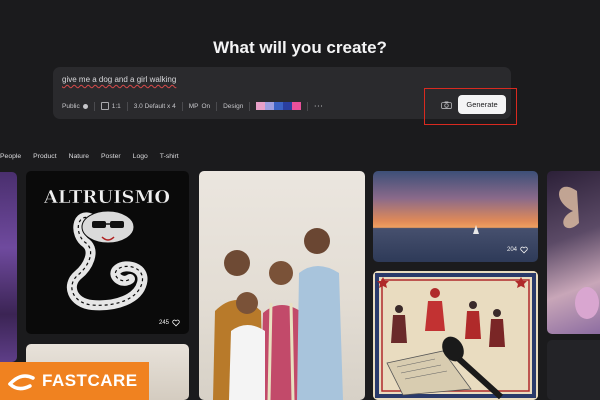 Image resolution: width=600 pixels, height=400 pixels. Describe the element at coordinates (512, 250) in the screenshot. I see `likes-count: 204` at that location.